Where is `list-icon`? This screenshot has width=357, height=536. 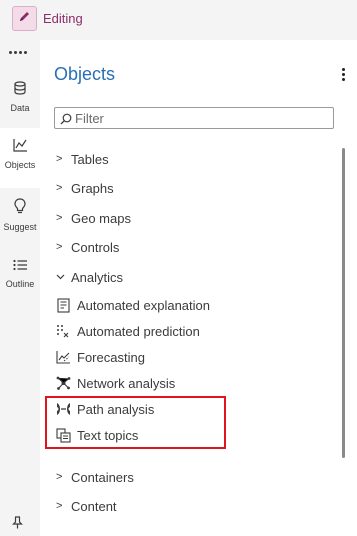 list-icon is located at coordinates (20, 267).